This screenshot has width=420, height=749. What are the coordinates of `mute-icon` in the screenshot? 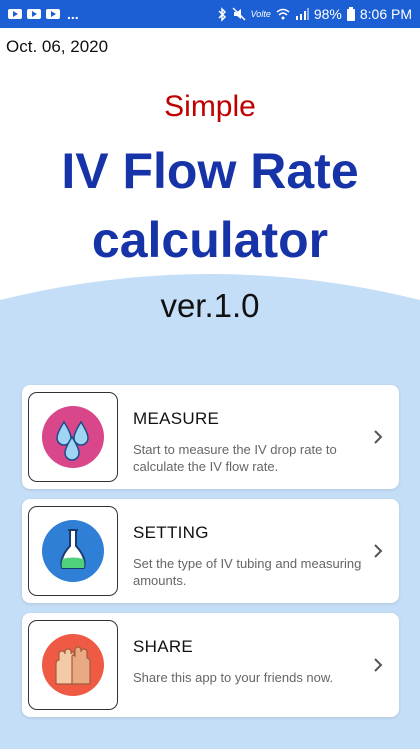 It's located at (239, 14).